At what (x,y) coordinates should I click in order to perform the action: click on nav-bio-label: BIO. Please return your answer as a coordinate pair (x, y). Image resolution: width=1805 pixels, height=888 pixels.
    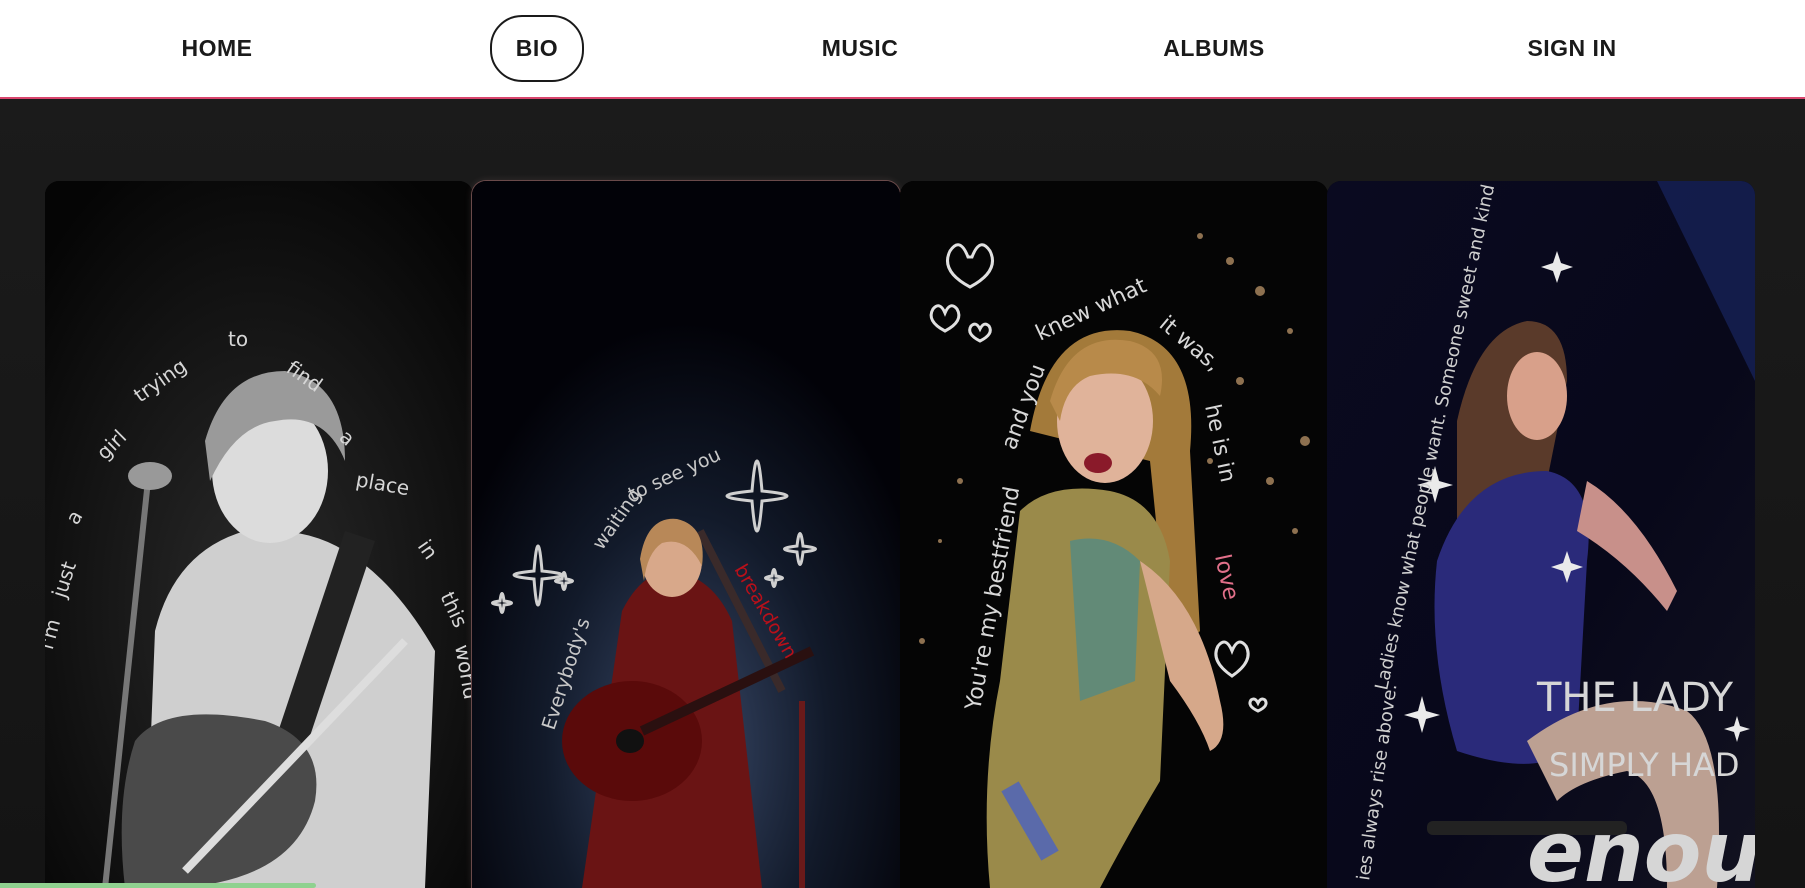
    Looking at the image, I should click on (537, 48).